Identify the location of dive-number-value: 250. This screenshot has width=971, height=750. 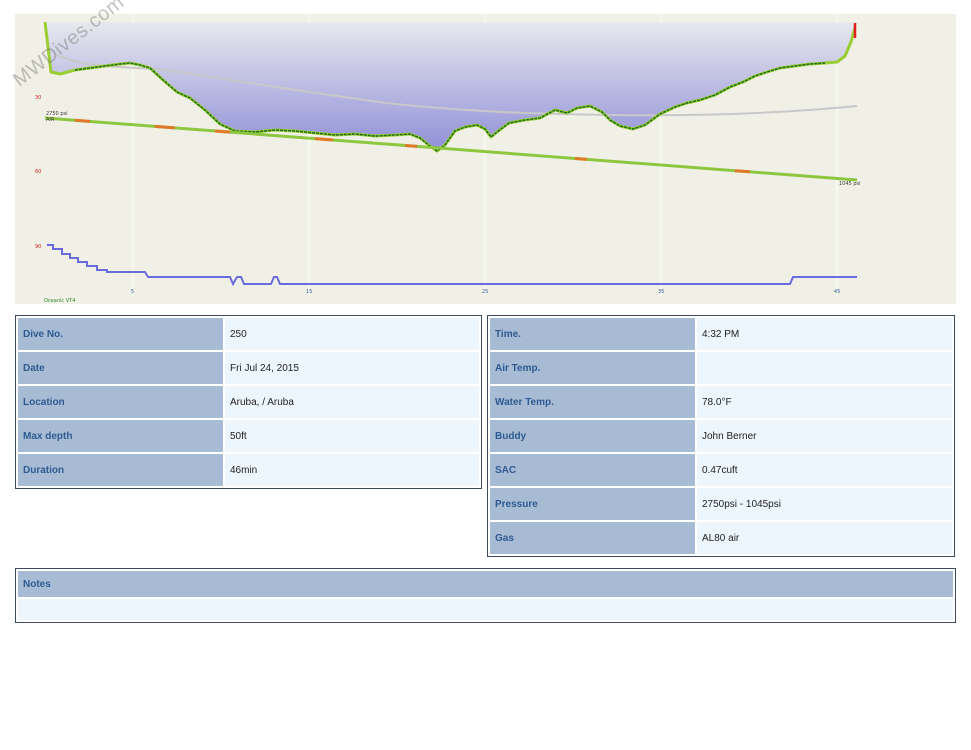
(352, 334).